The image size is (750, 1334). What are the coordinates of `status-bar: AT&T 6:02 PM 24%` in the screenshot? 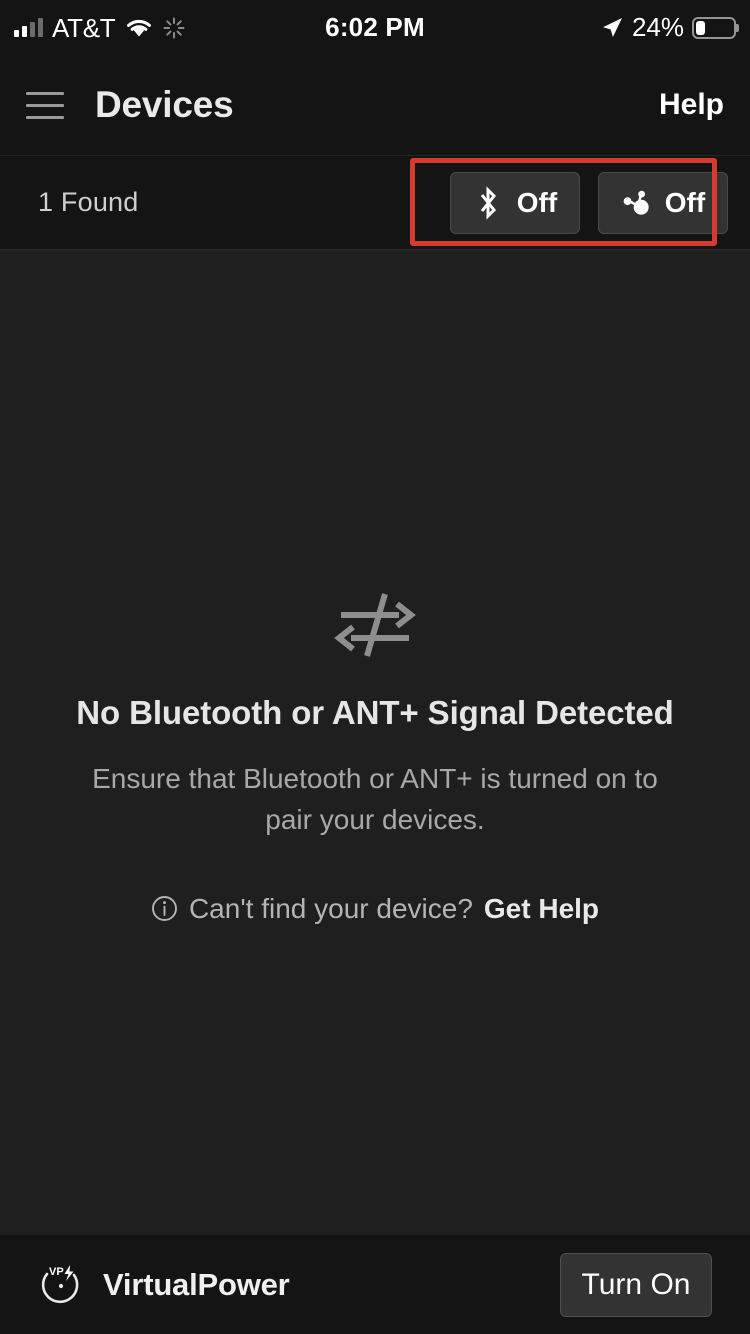 It's located at (375, 27).